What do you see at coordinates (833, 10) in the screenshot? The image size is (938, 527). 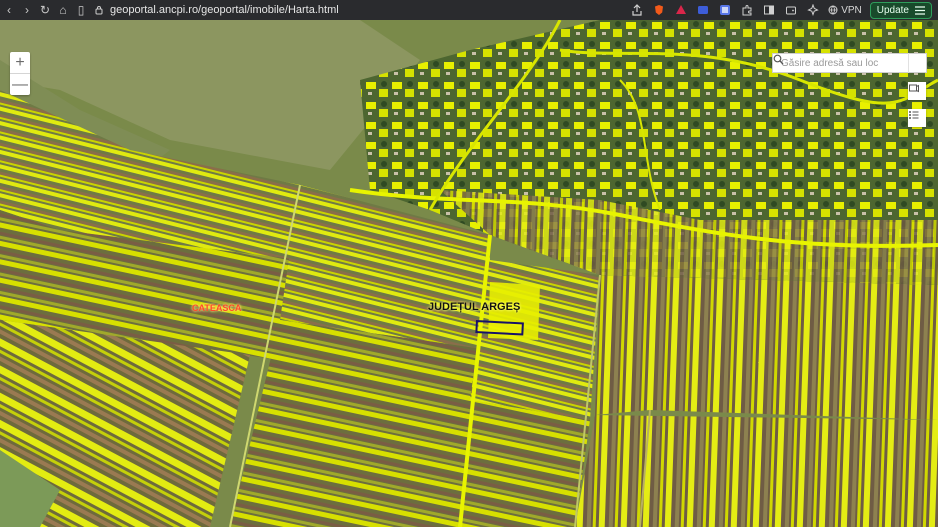 I see `globe-icon` at bounding box center [833, 10].